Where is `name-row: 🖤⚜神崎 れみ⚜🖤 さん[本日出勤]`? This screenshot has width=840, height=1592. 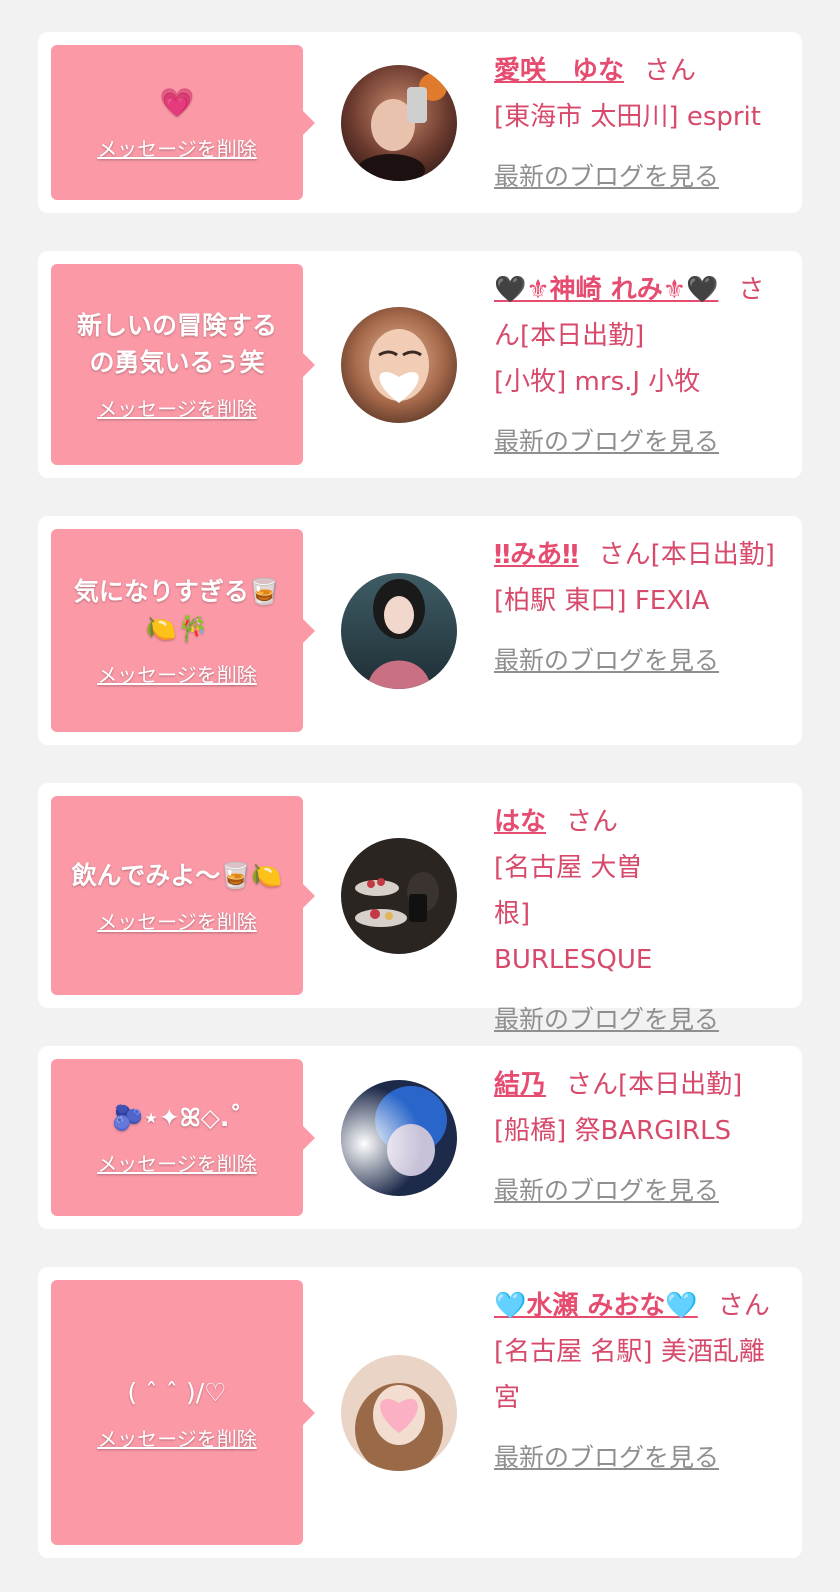
name-row: 🖤⚜神崎 れみ⚜🖤 さん[本日出勤] is located at coordinates (637, 313).